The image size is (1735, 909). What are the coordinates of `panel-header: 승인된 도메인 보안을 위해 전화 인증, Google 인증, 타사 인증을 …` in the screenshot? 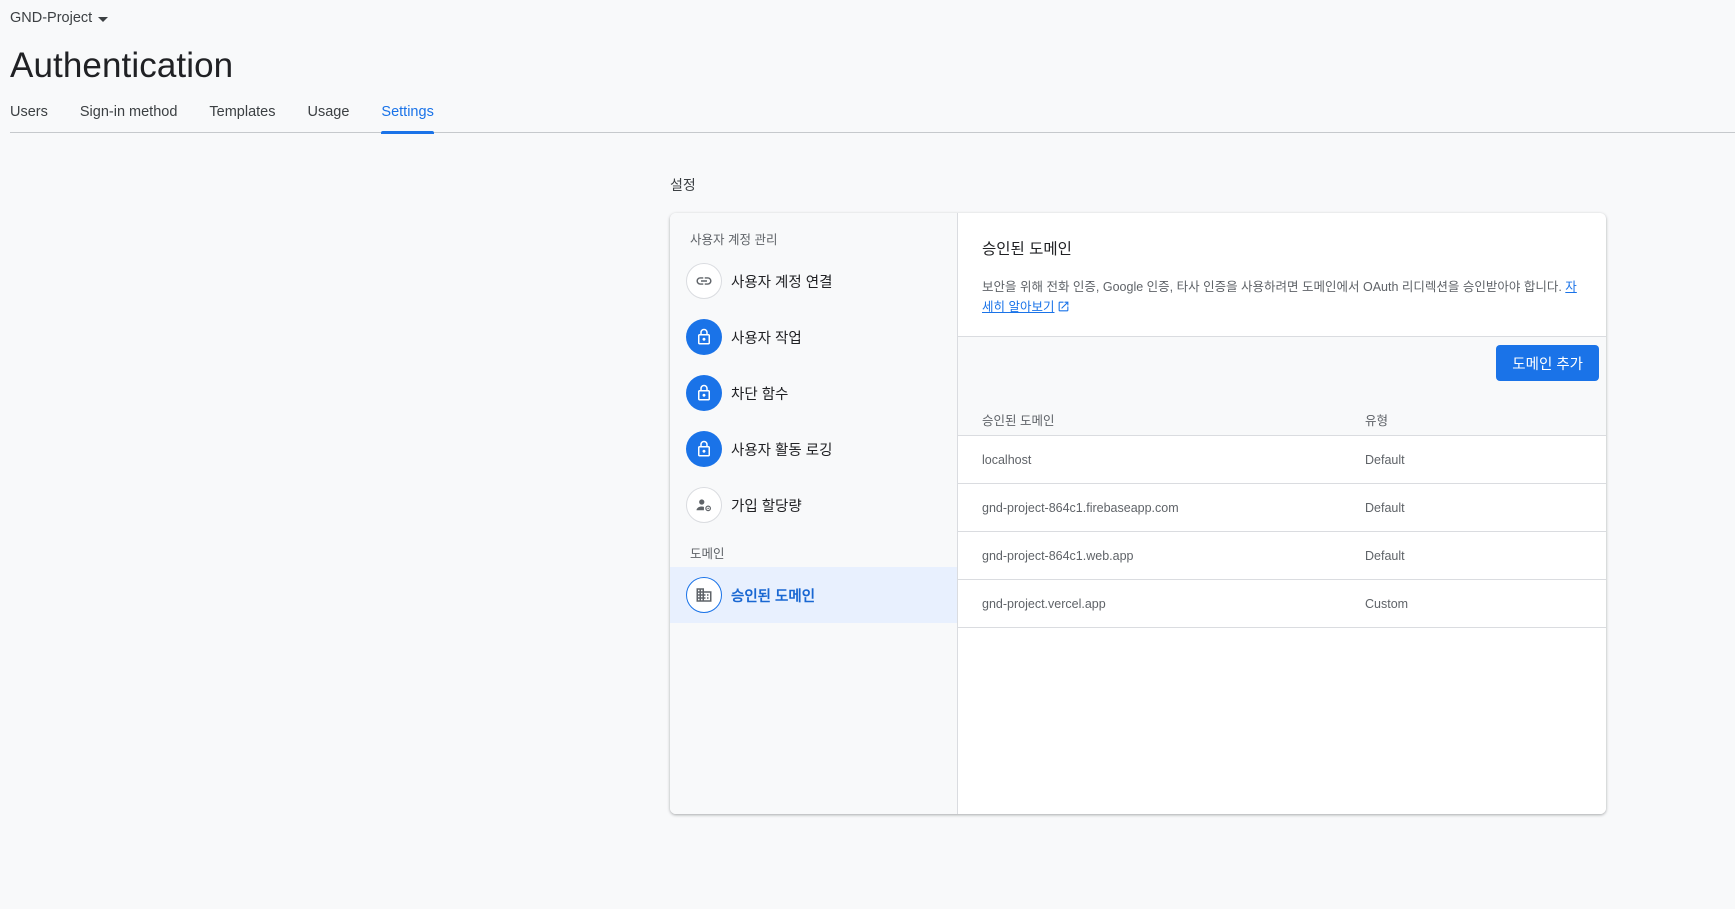 It's located at (1282, 275).